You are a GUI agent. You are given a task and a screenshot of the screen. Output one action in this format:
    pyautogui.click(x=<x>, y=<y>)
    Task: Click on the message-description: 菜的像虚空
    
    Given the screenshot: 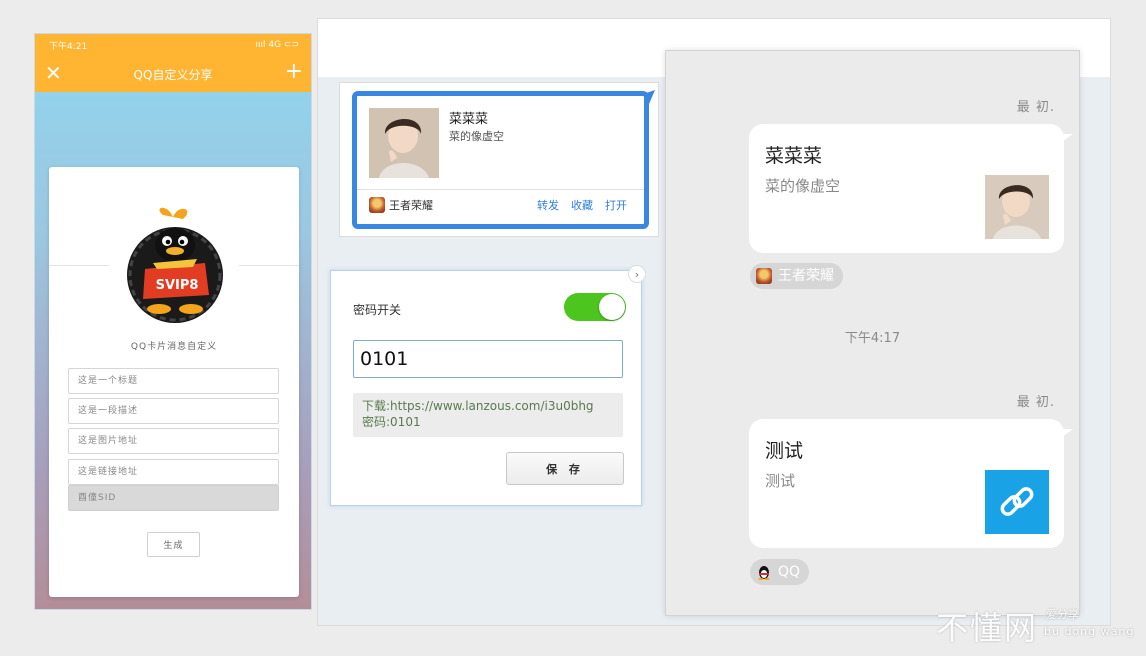 What is the action you would take?
    pyautogui.click(x=803, y=186)
    